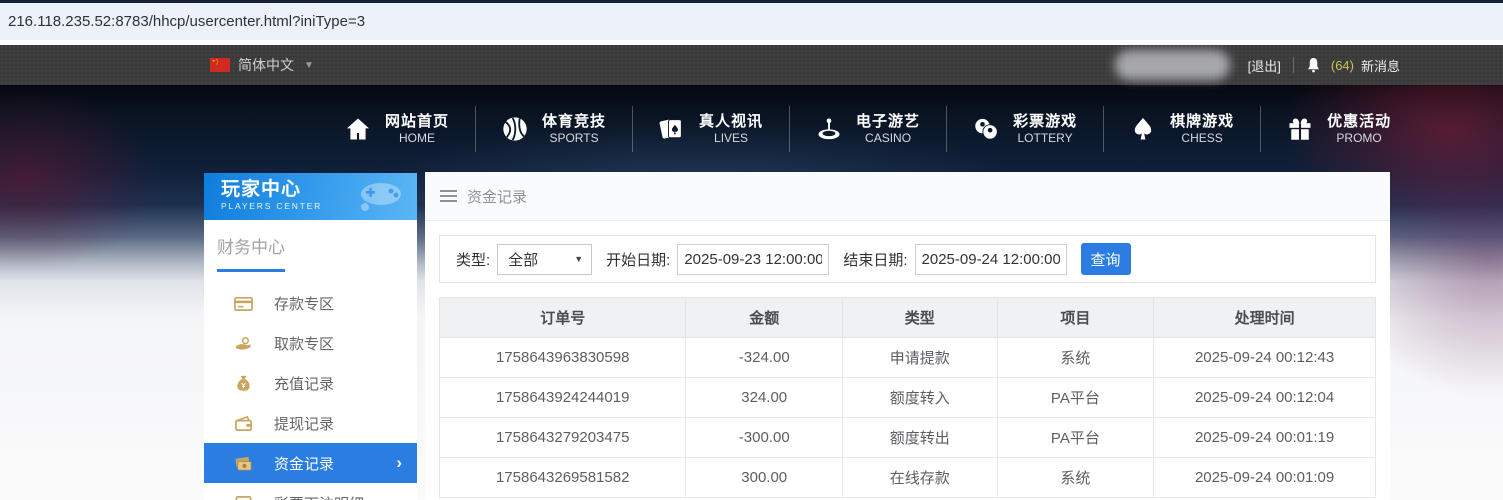 Image resolution: width=1503 pixels, height=500 pixels. What do you see at coordinates (497, 197) in the screenshot?
I see `breadcrumb-label: 资金记录` at bounding box center [497, 197].